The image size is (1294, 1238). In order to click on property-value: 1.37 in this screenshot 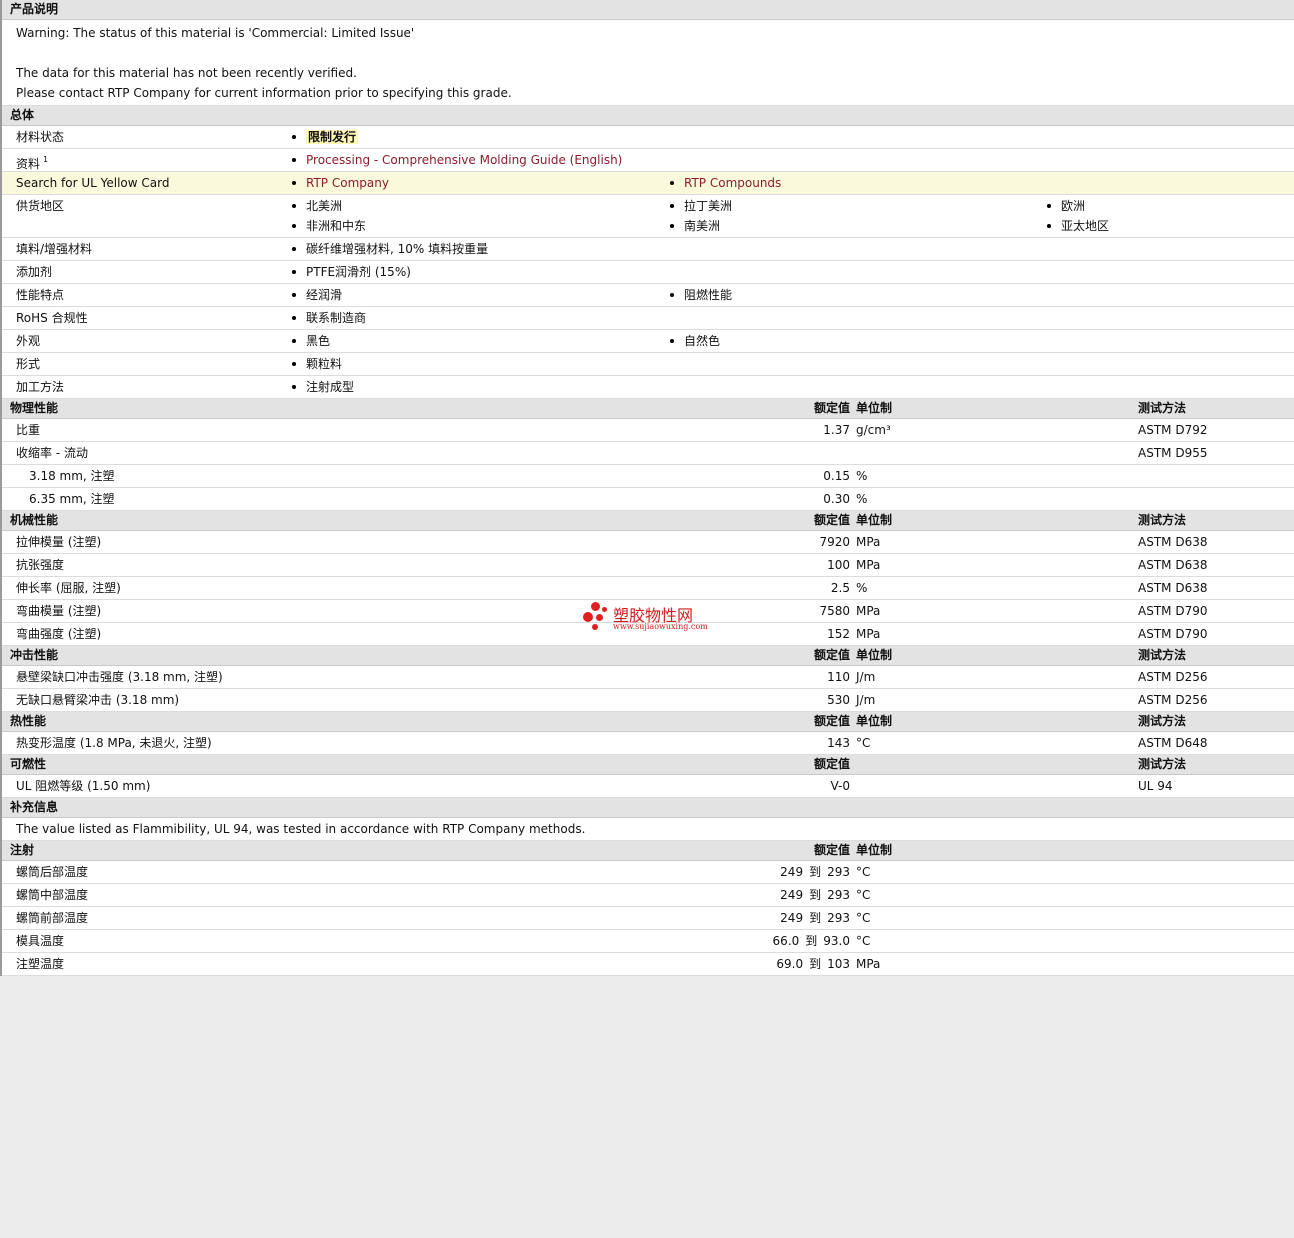, I will do `click(836, 430)`.